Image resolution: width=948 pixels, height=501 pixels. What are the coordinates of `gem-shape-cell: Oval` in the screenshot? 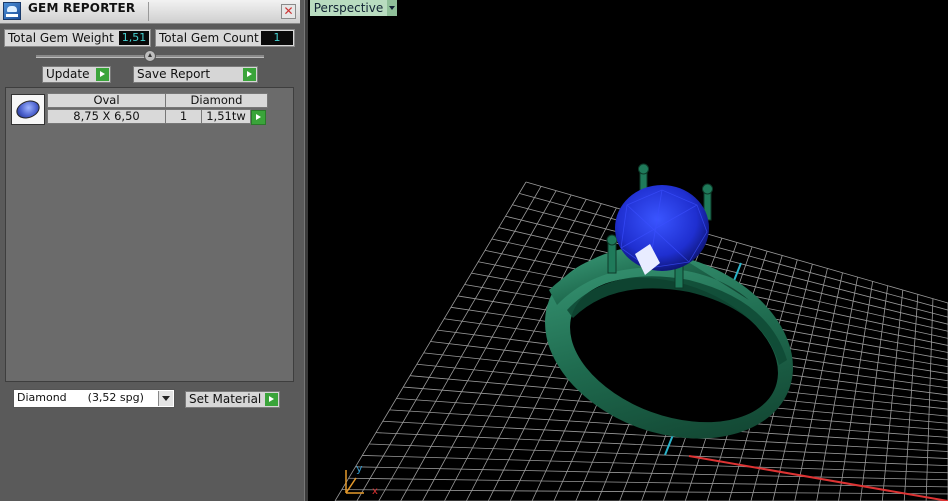 It's located at (106, 100).